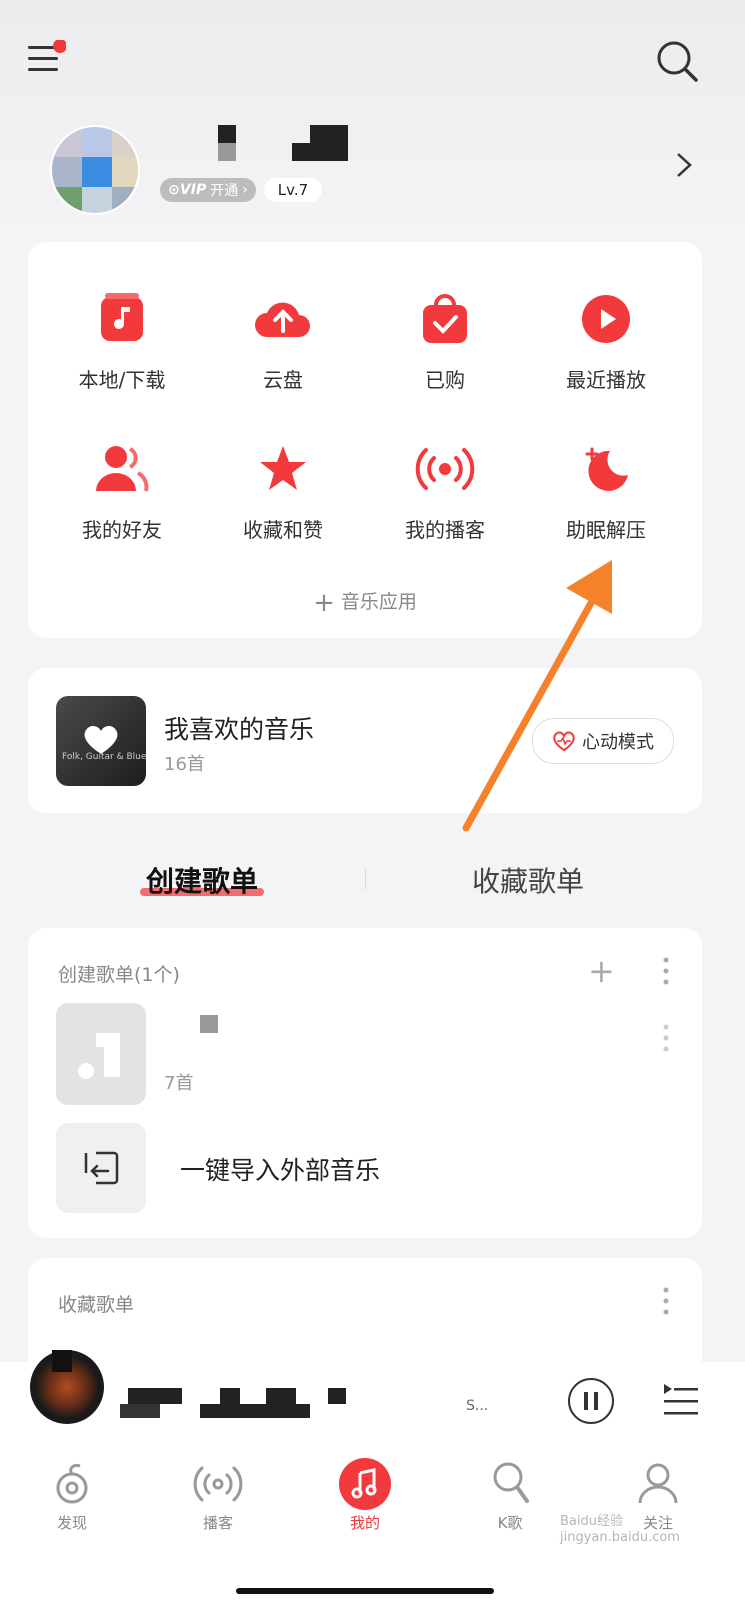 The height and width of the screenshot is (1600, 745). Describe the element at coordinates (245, 190) in the screenshot. I see `chevron-right-icon: ›` at that location.